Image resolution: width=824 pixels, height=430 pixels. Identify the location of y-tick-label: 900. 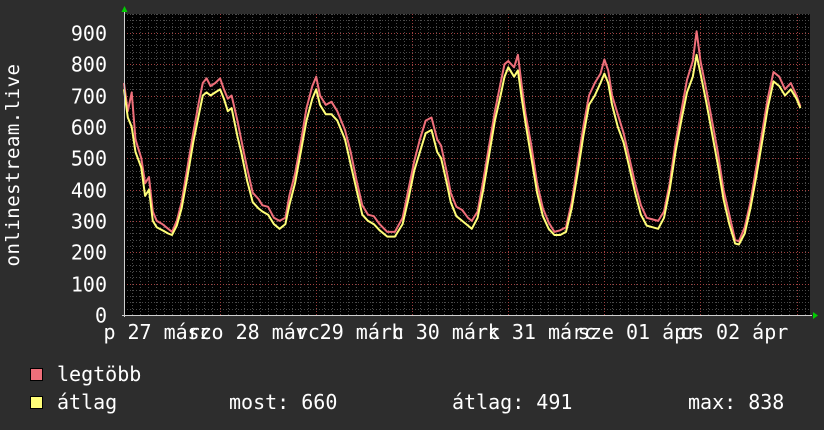
(89, 34).